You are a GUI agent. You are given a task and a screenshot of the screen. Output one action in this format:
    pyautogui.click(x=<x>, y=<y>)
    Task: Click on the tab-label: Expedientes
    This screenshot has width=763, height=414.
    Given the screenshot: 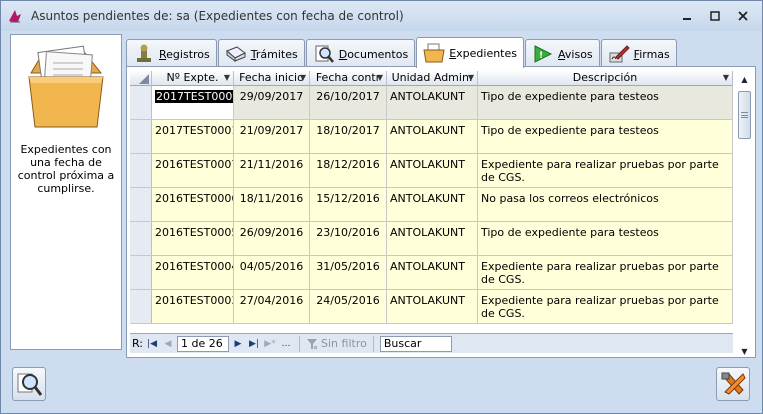 What is the action you would take?
    pyautogui.click(x=483, y=53)
    